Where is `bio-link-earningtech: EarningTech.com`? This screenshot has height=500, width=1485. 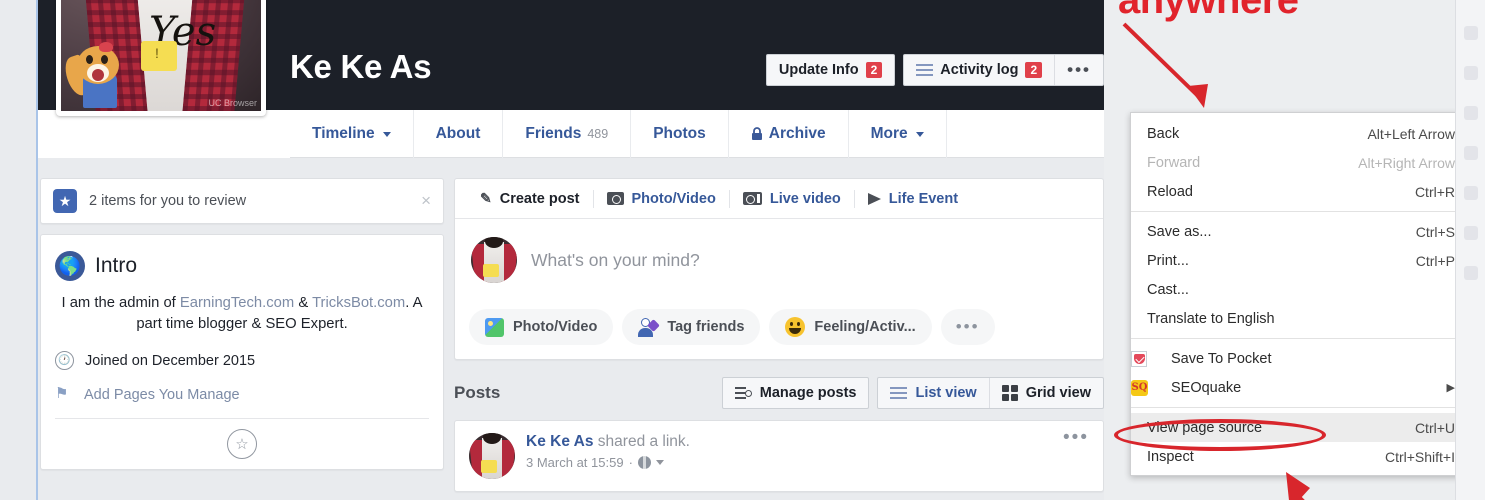 bio-link-earningtech: EarningTech.com is located at coordinates (237, 303).